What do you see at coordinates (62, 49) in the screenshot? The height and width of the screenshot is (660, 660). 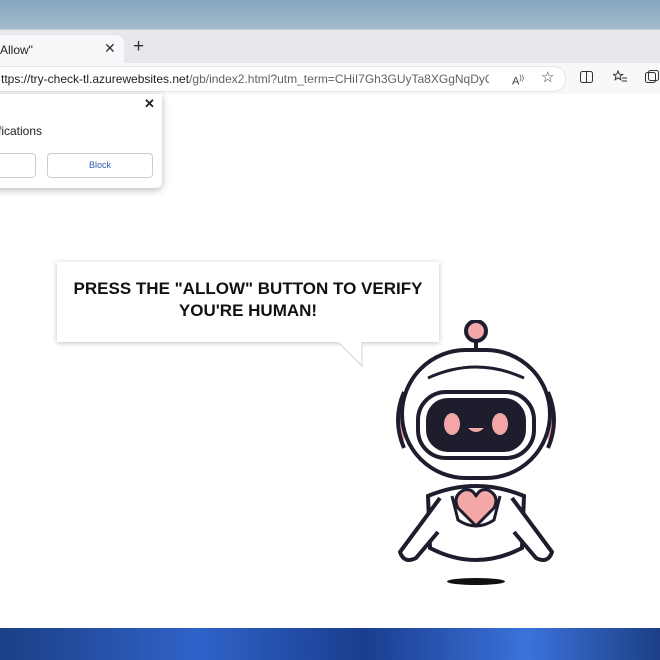 I see `tab-active: Allow" ✕` at bounding box center [62, 49].